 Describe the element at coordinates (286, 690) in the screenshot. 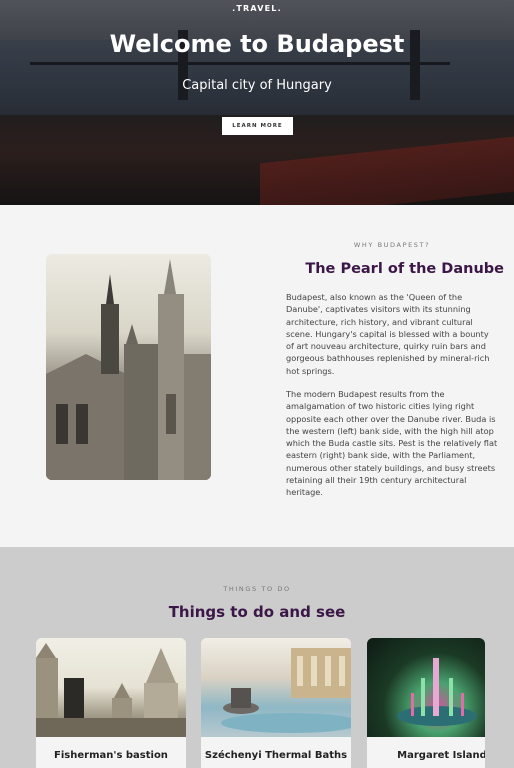

I see `baths-illustration` at that location.